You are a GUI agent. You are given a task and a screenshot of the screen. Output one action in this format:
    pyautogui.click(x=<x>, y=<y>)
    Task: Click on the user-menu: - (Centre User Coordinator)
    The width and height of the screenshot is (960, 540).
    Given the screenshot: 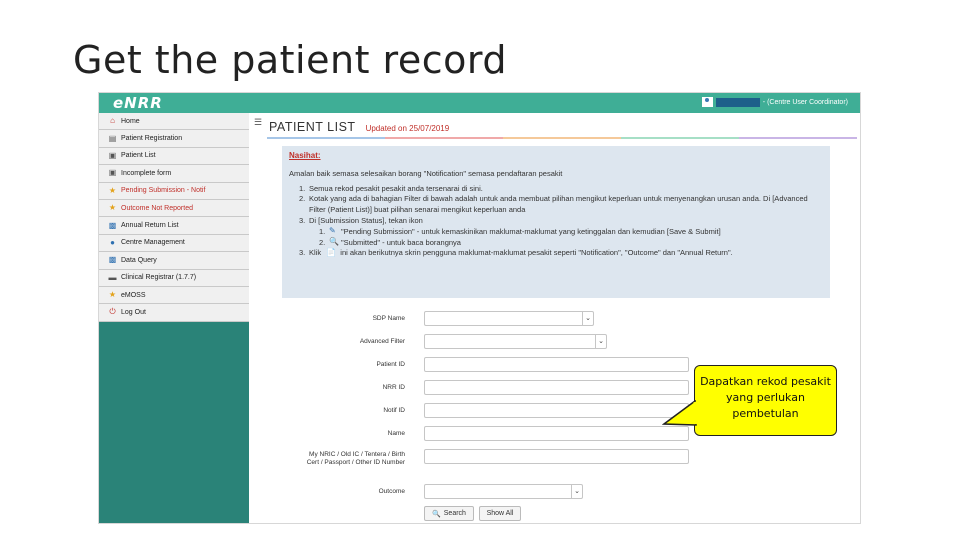 What is the action you would take?
    pyautogui.click(x=774, y=102)
    